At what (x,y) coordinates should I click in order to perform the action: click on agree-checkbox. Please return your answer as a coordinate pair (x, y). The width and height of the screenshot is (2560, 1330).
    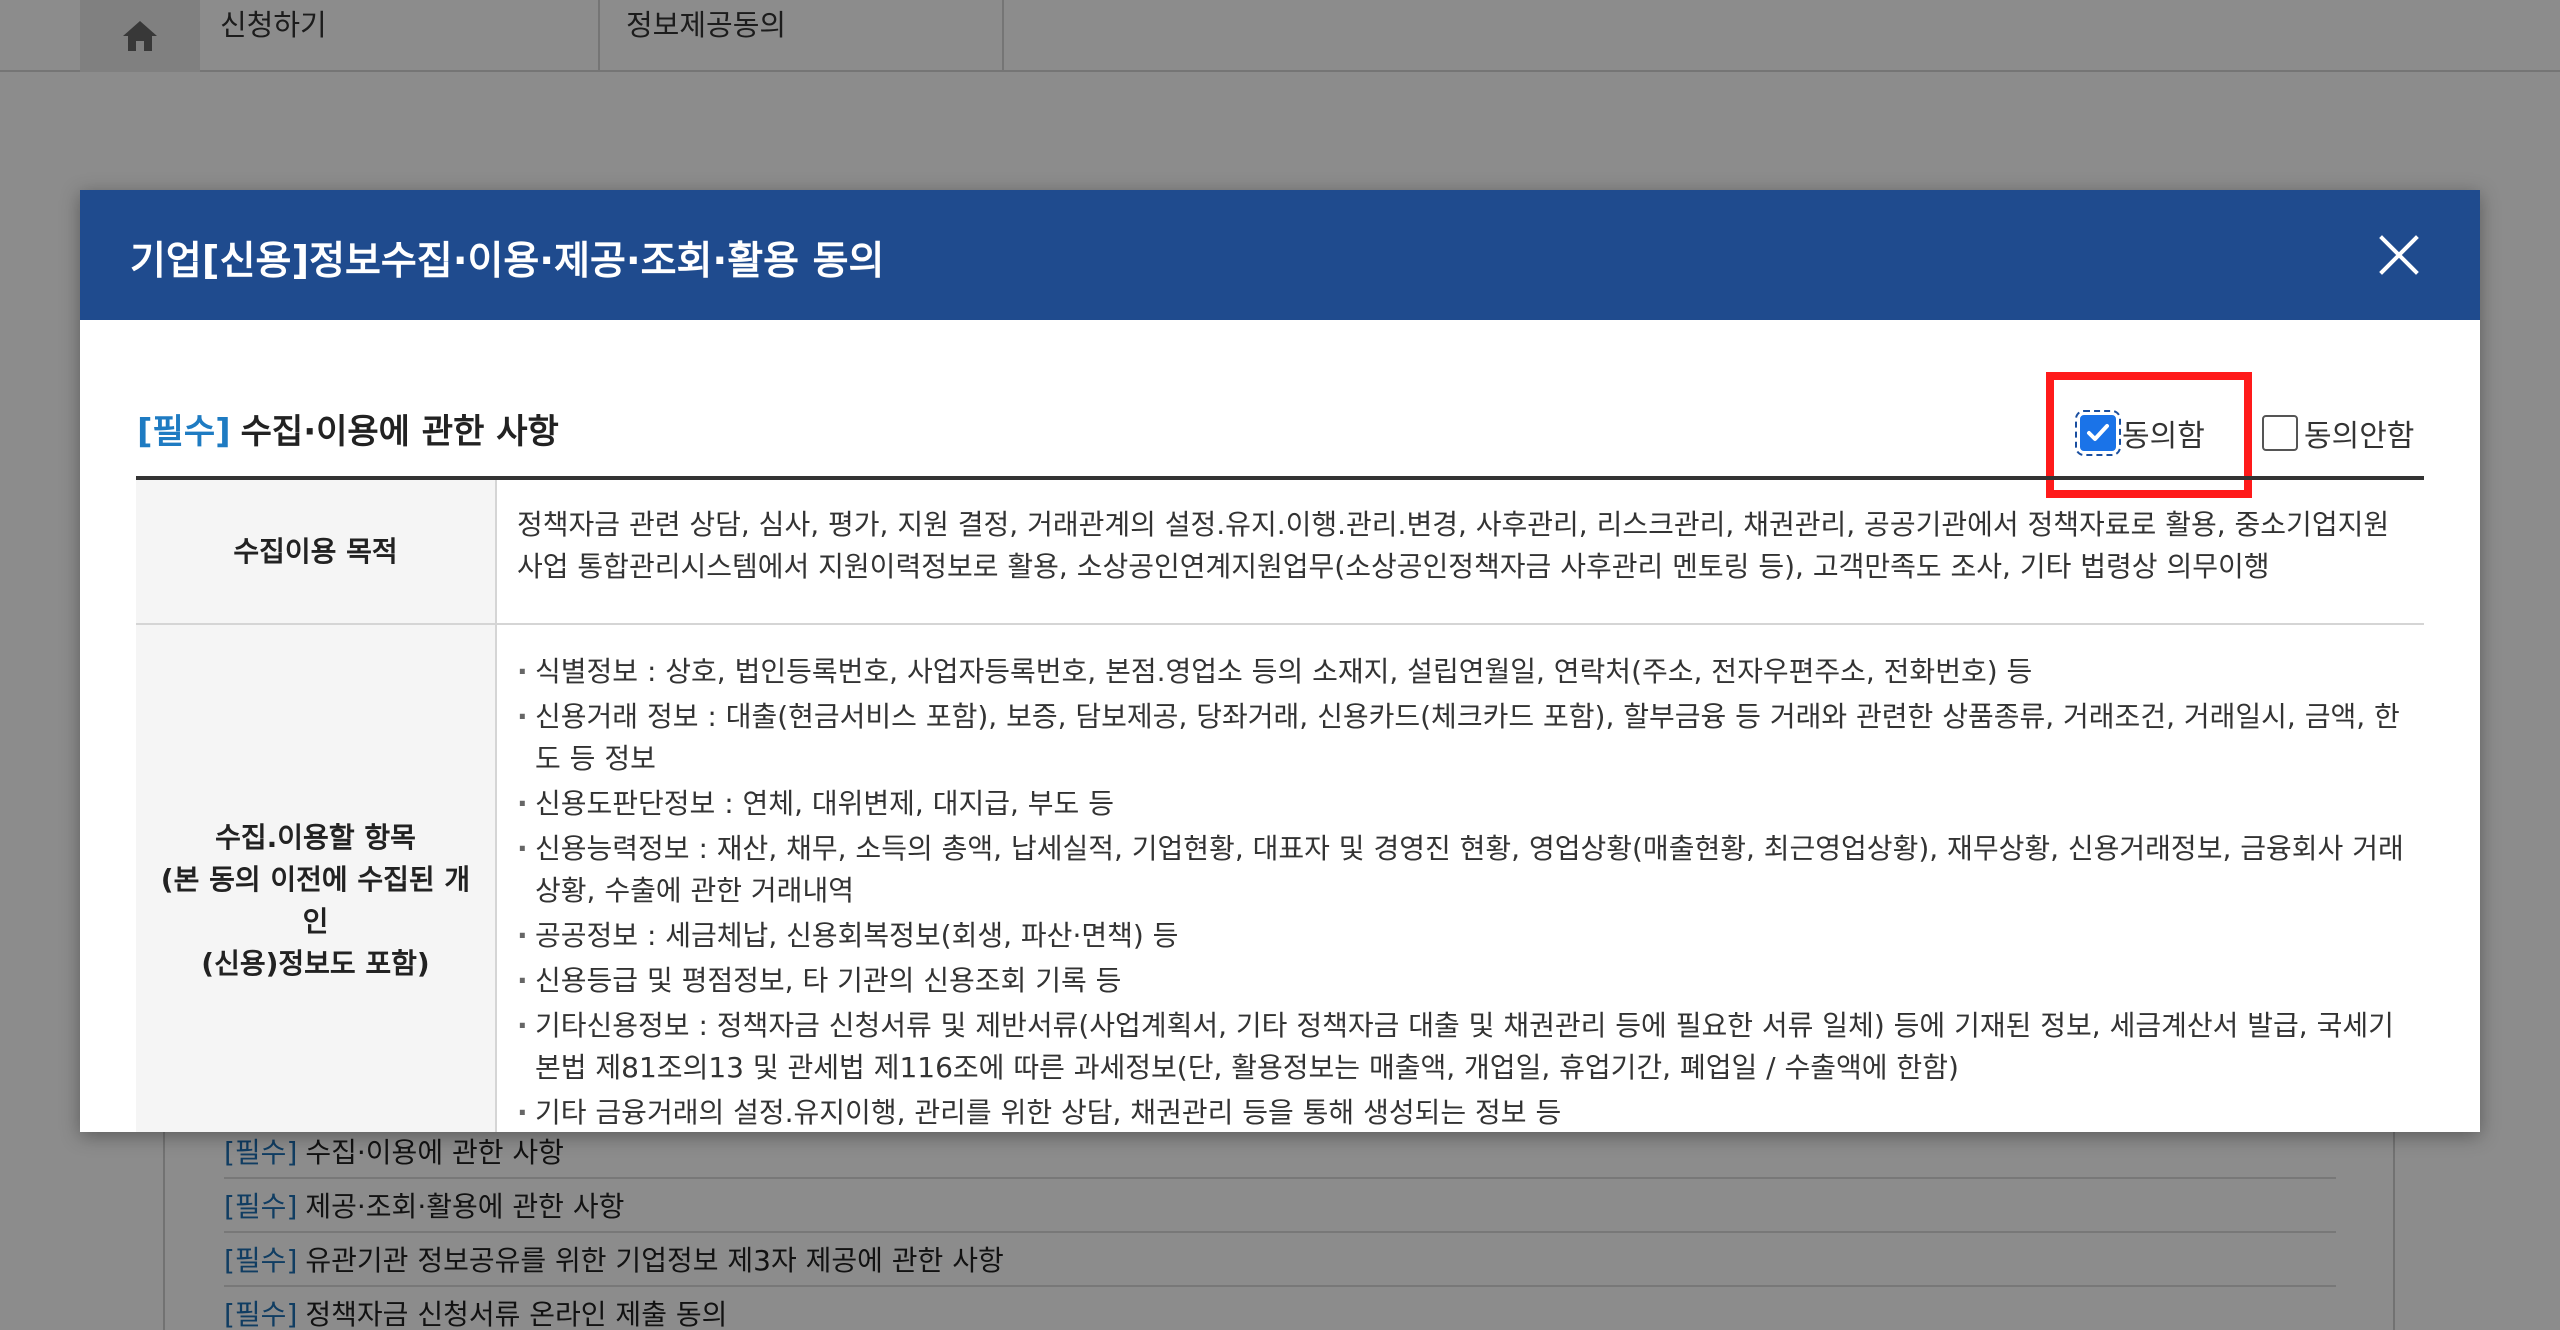
    Looking at the image, I should click on (2098, 433).